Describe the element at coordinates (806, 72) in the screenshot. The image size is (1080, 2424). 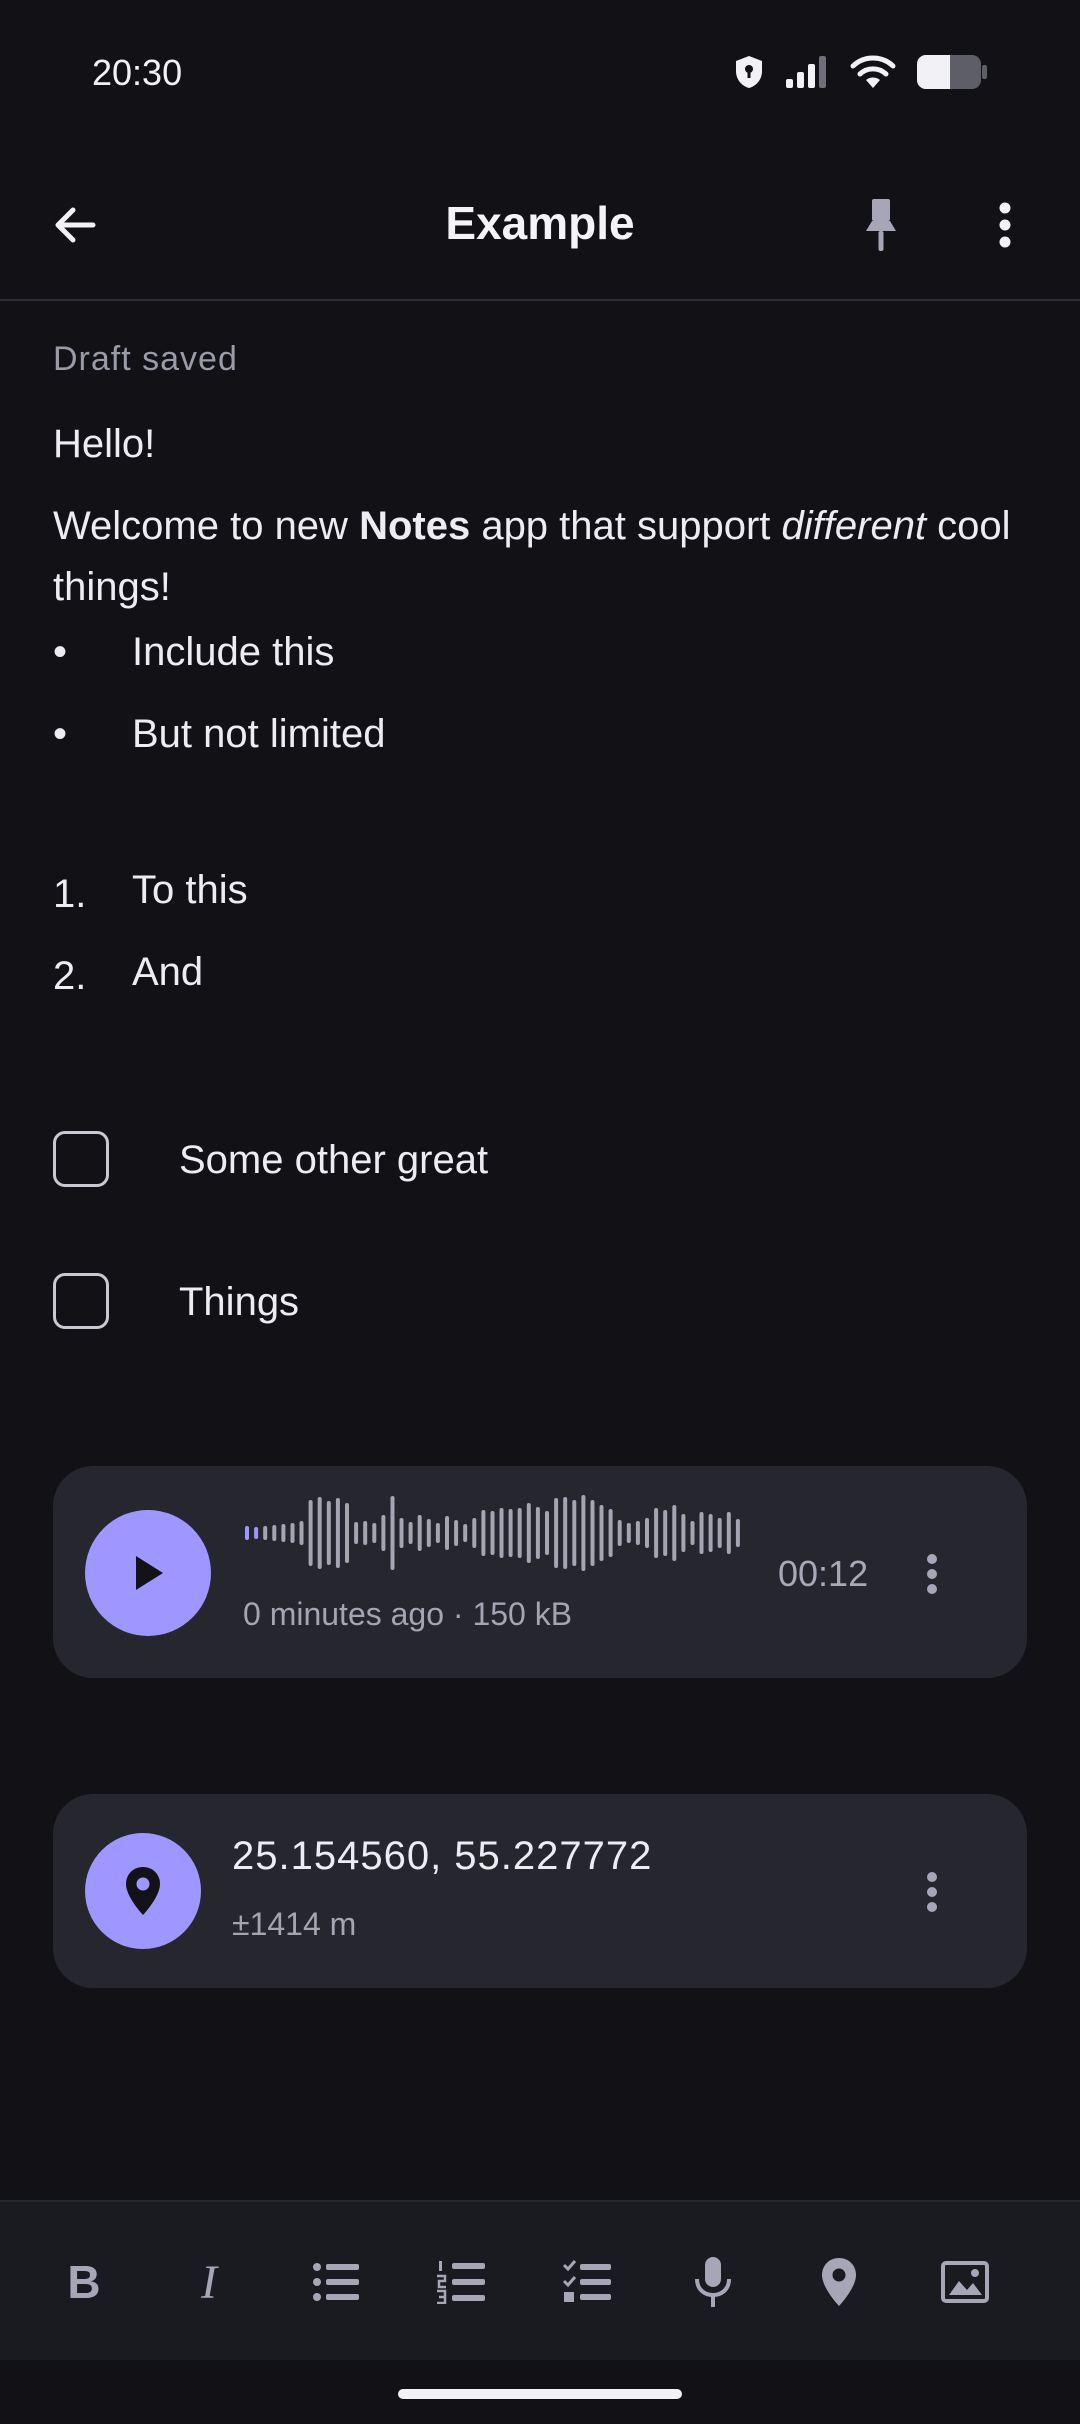
I see `signal-icon` at that location.